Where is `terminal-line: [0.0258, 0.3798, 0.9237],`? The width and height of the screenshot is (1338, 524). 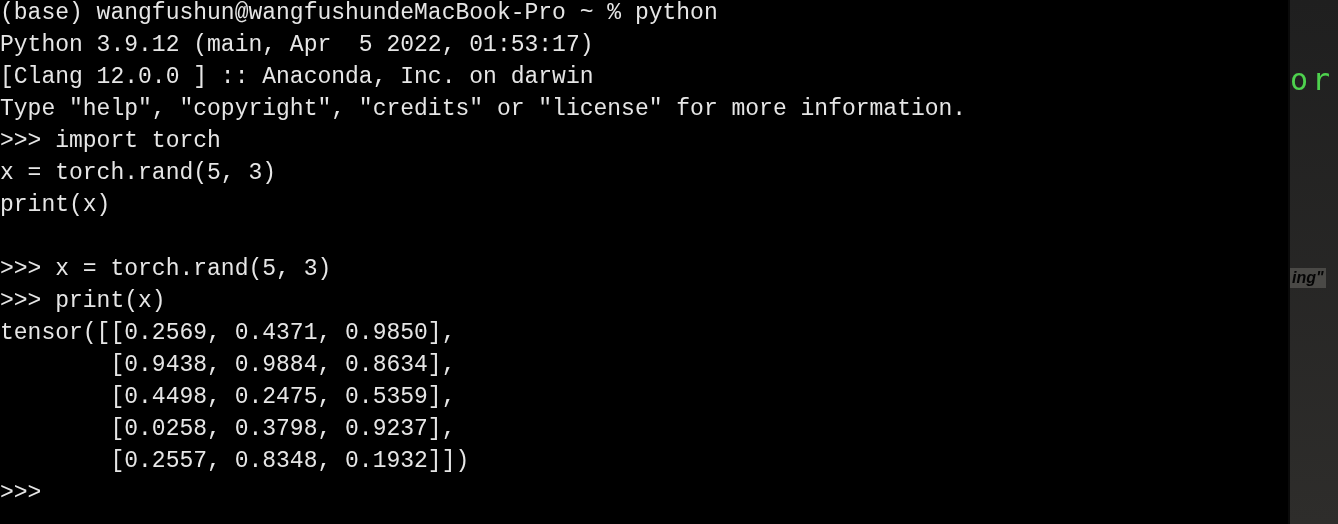
terminal-line: [0.0258, 0.3798, 0.9237], is located at coordinates (282, 429).